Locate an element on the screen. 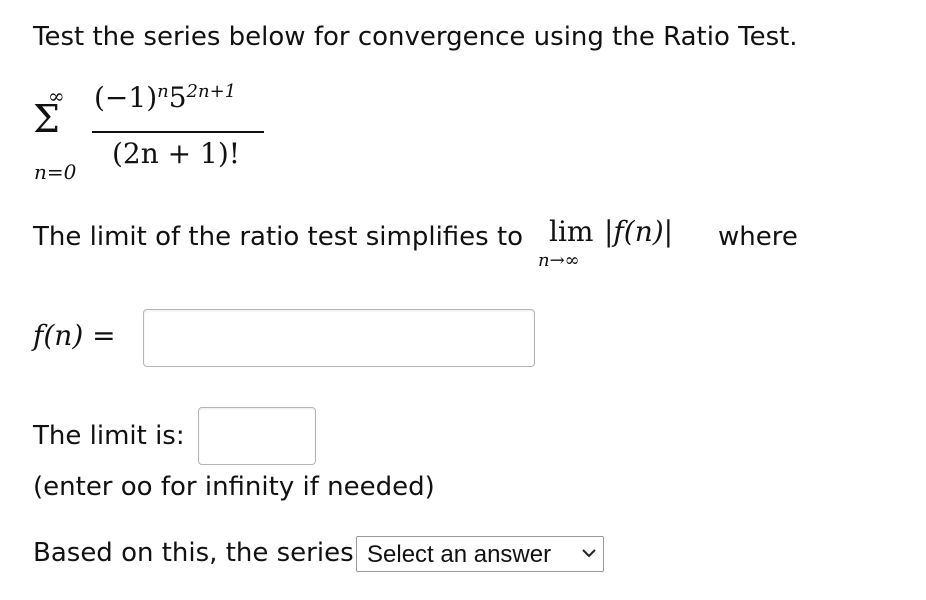  numerator-five: 5 is located at coordinates (177, 97).